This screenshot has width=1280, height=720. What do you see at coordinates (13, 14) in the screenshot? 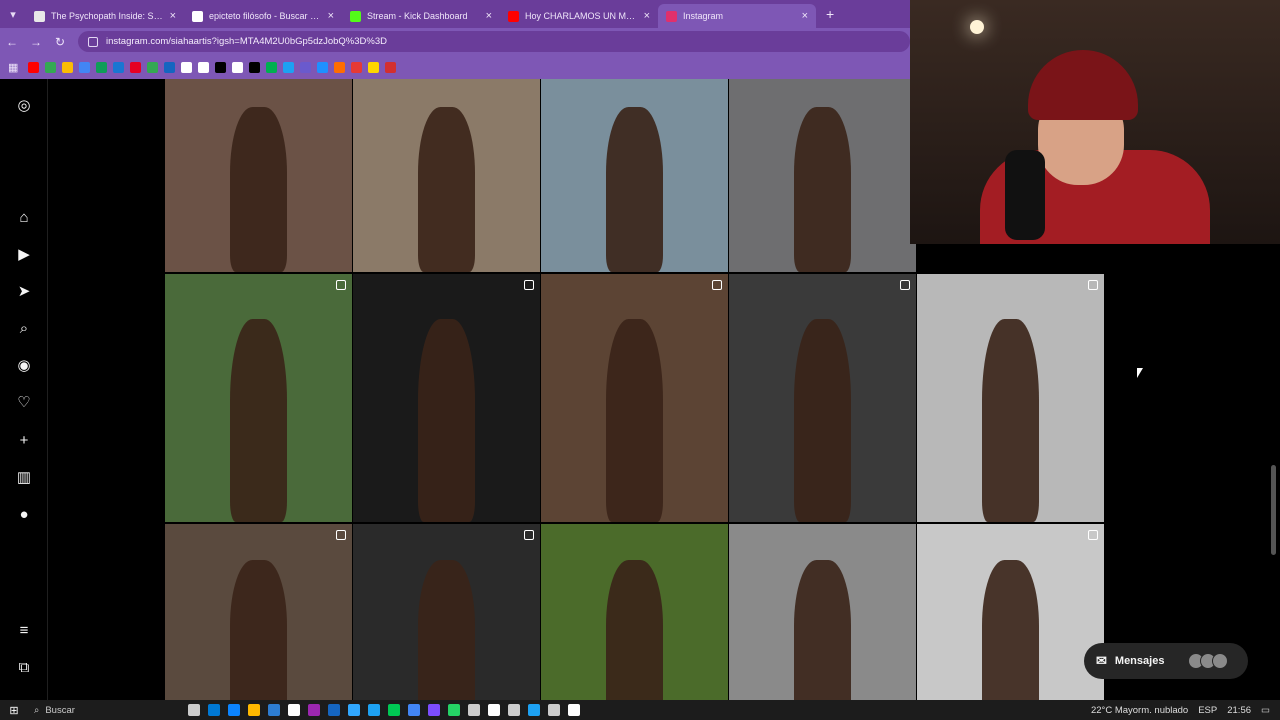
I see `tab-search-icon: ▾` at bounding box center [13, 14].